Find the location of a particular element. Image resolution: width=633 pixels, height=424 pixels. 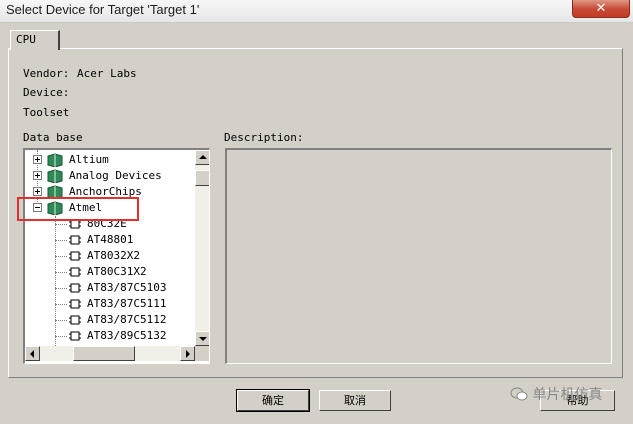

device-label: AT8032X2 is located at coordinates (113, 255).